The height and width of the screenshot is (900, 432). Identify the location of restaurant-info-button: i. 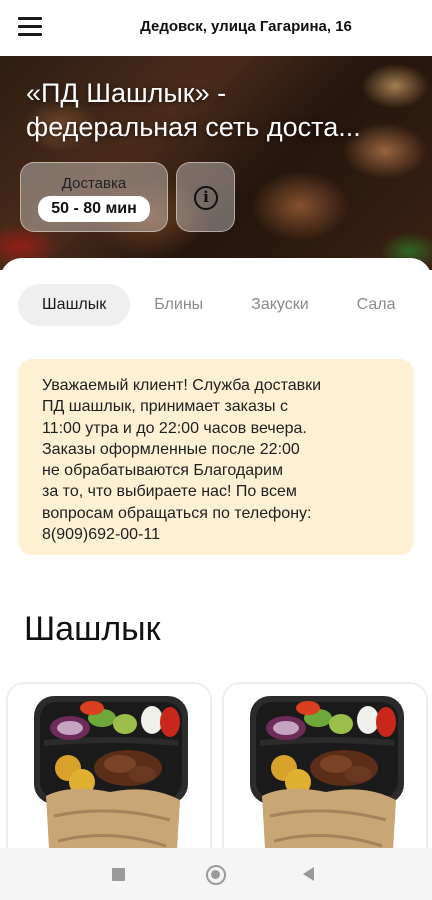
(205, 197).